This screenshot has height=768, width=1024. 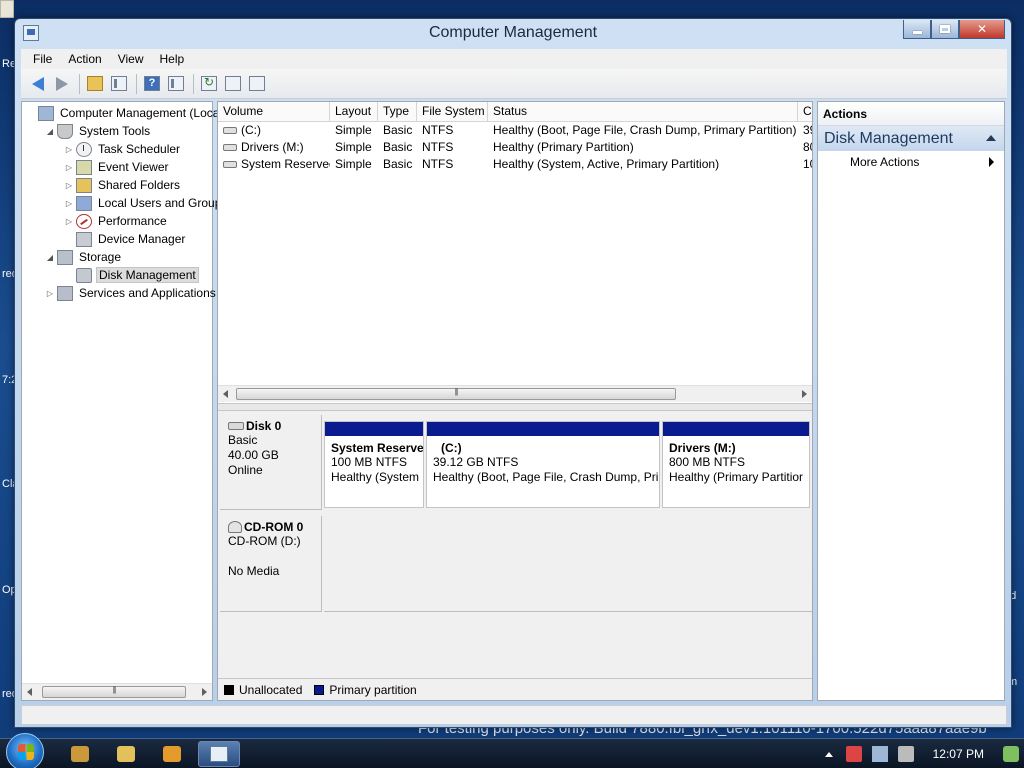 I want to click on cdrom-0-label: CD-ROM 0 CD-ROM (D:) No Media, so click(x=271, y=564).